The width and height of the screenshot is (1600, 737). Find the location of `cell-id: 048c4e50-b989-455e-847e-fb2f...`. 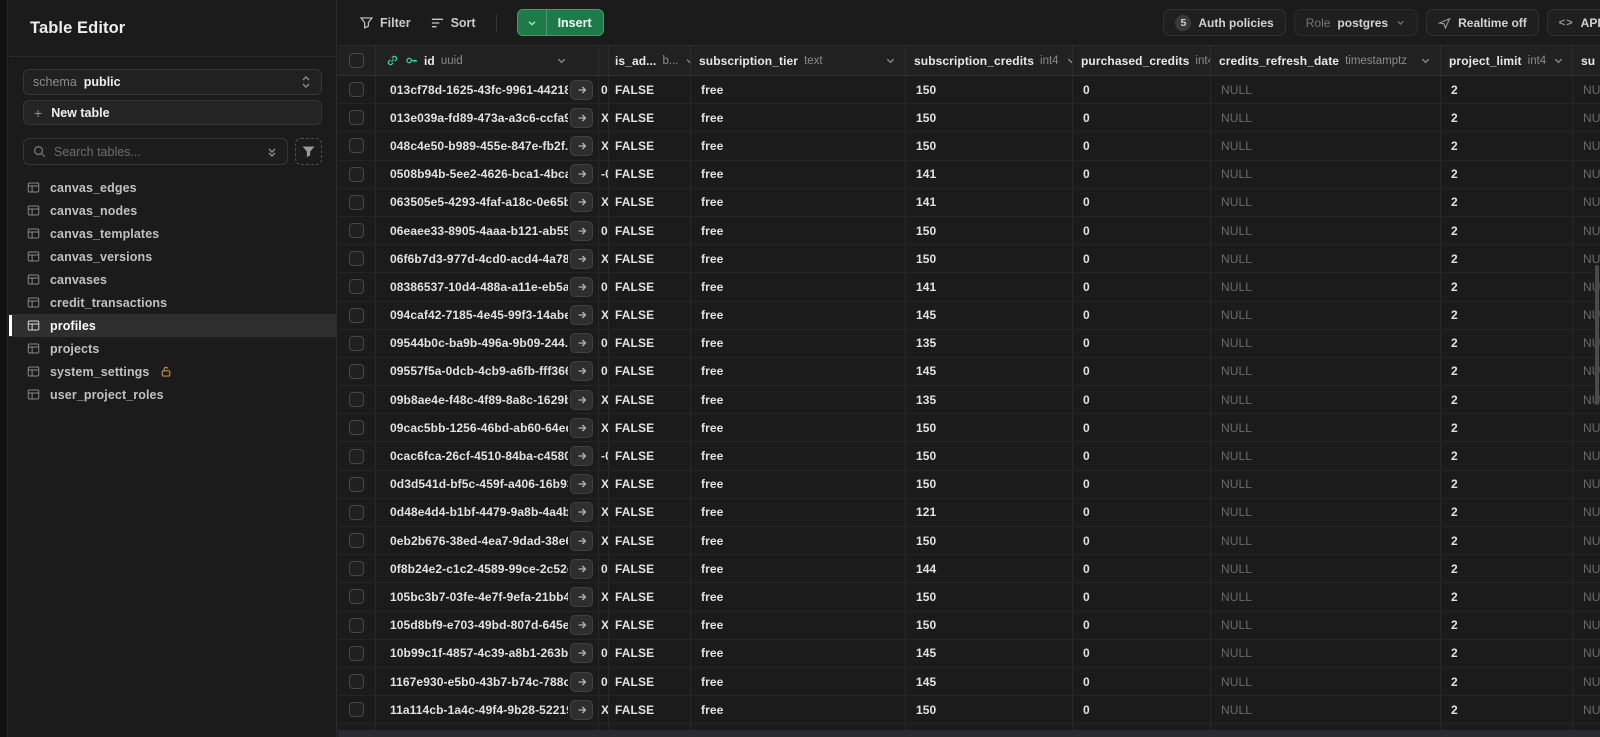

cell-id: 048c4e50-b989-455e-847e-fb2f... is located at coordinates (487, 146).